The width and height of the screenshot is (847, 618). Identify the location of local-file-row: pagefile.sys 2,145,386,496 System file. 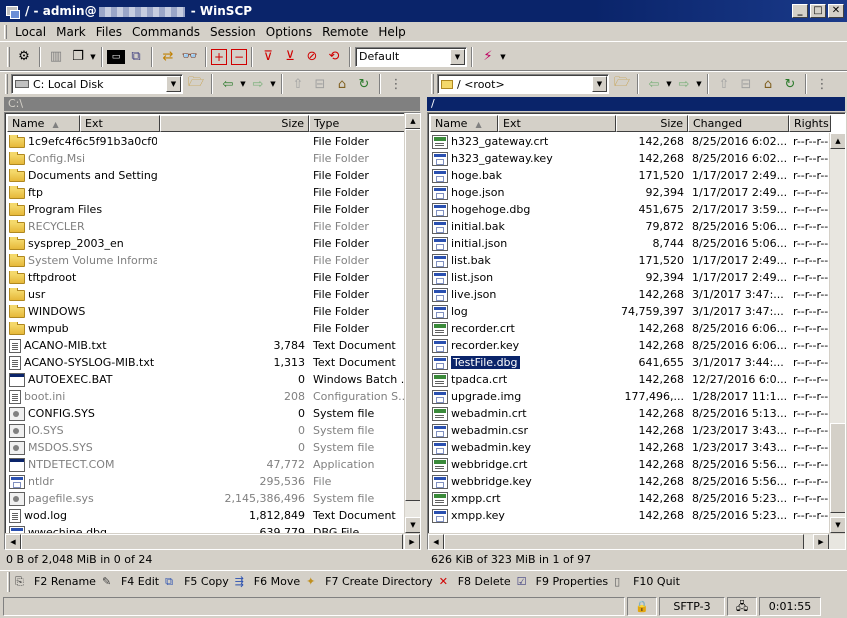
(206, 498).